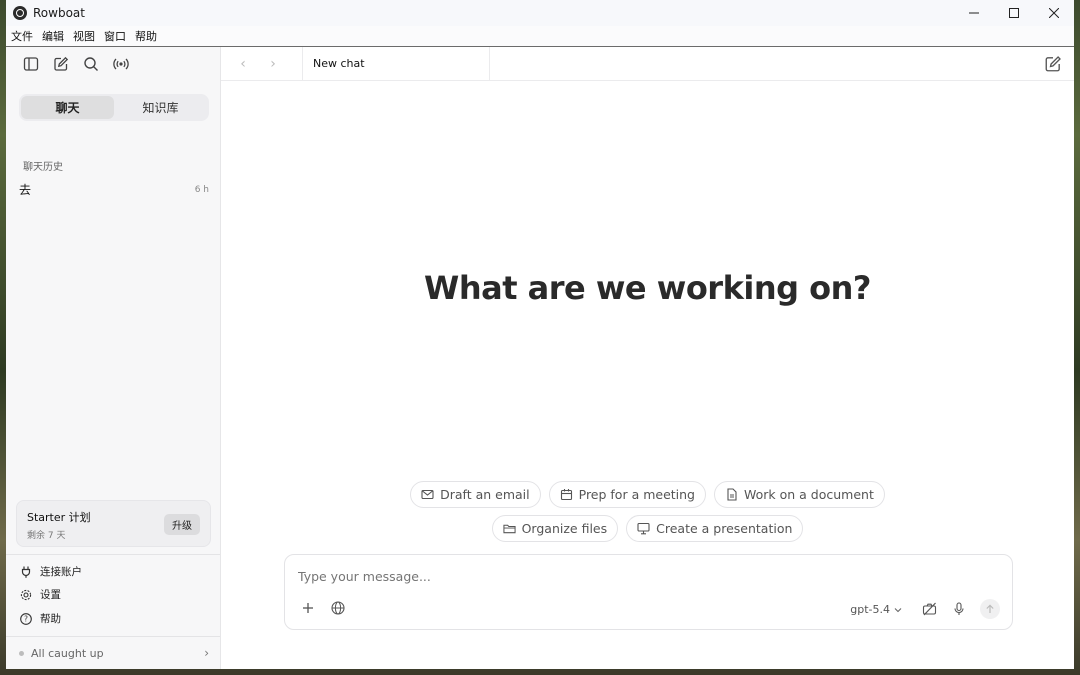 This screenshot has width=1080, height=675. I want to click on tab-label: New chat, so click(339, 63).